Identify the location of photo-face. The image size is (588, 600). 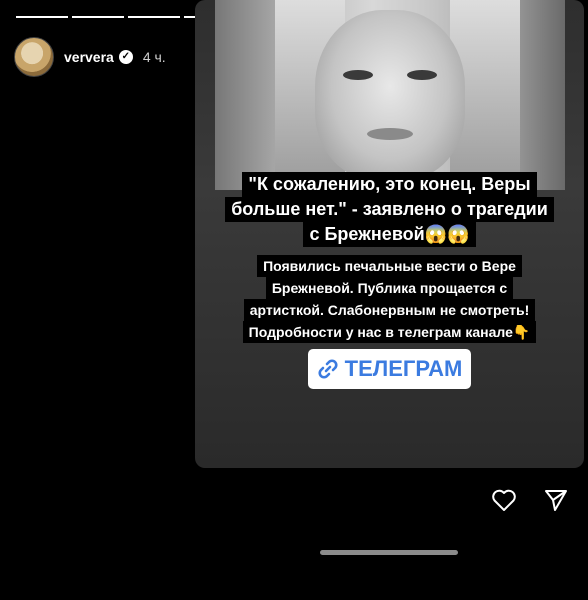
(390, 95).